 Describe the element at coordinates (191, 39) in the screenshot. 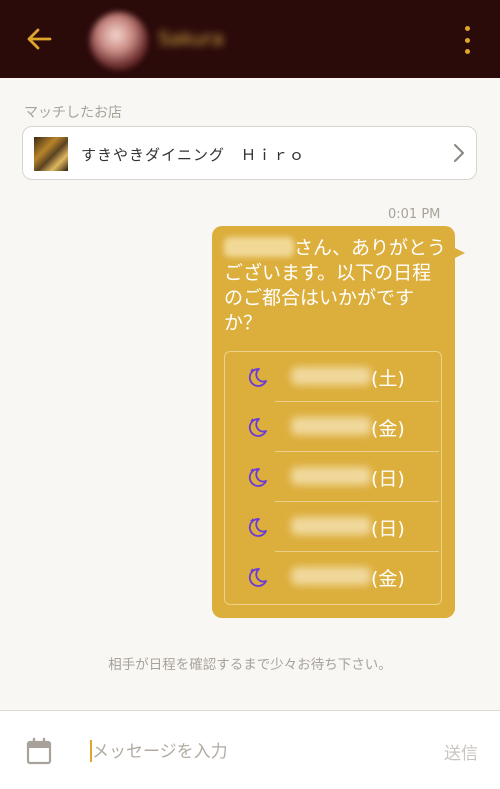

I see `partner-name: Sakura` at that location.